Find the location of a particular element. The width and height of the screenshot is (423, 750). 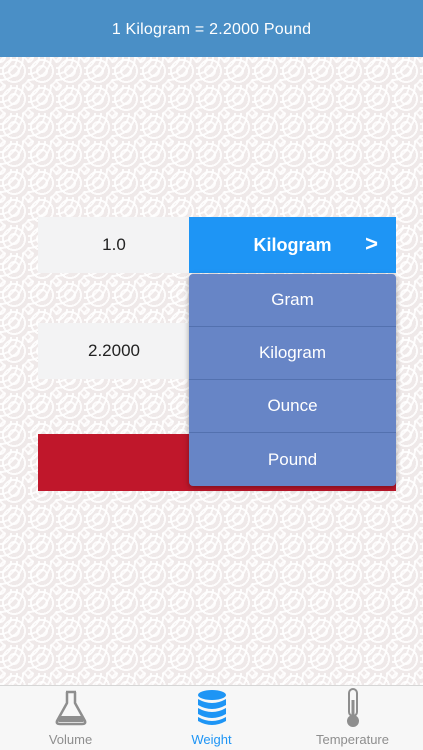

tab-temperature-label: Temperature is located at coordinates (352, 739).